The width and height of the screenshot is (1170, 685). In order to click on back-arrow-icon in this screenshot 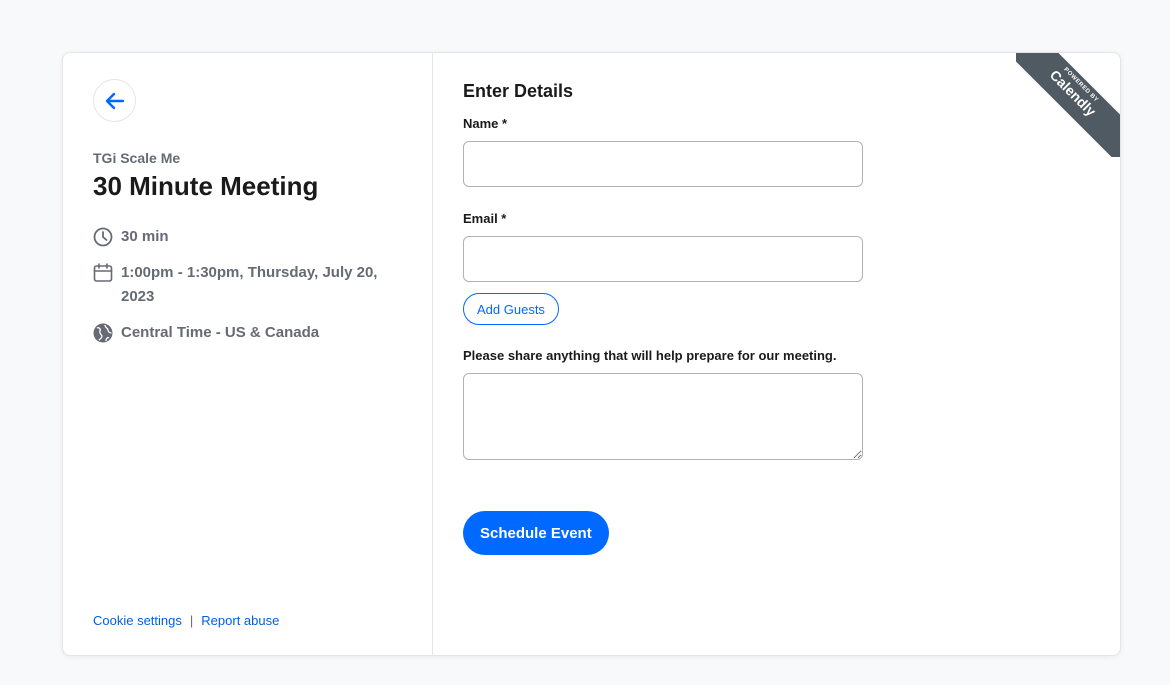, I will do `click(114, 100)`.